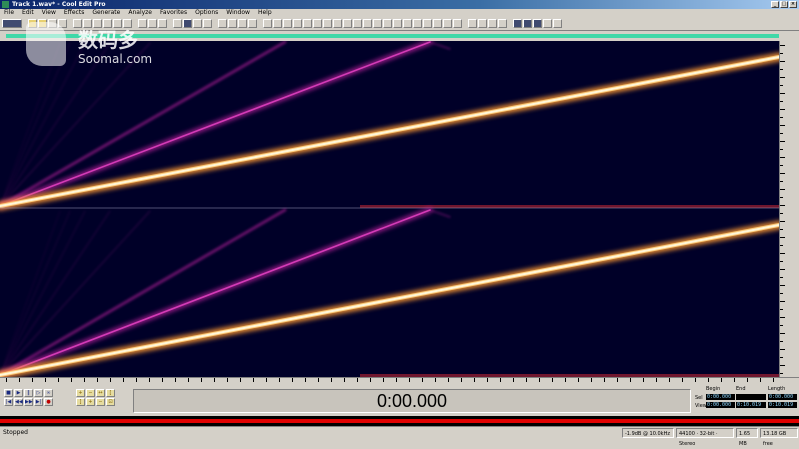  What do you see at coordinates (437, 23) in the screenshot?
I see `pitch-icon` at bounding box center [437, 23].